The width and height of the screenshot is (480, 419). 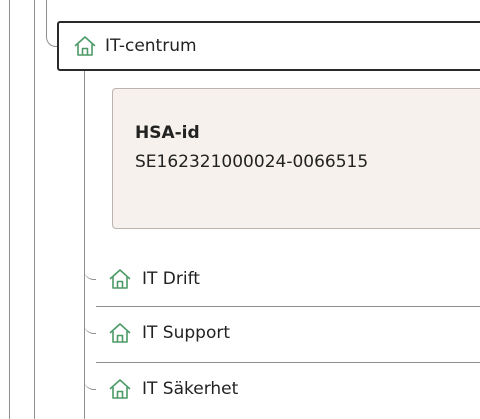 I want to click on hsa-id-label: HSA-id, so click(x=167, y=133).